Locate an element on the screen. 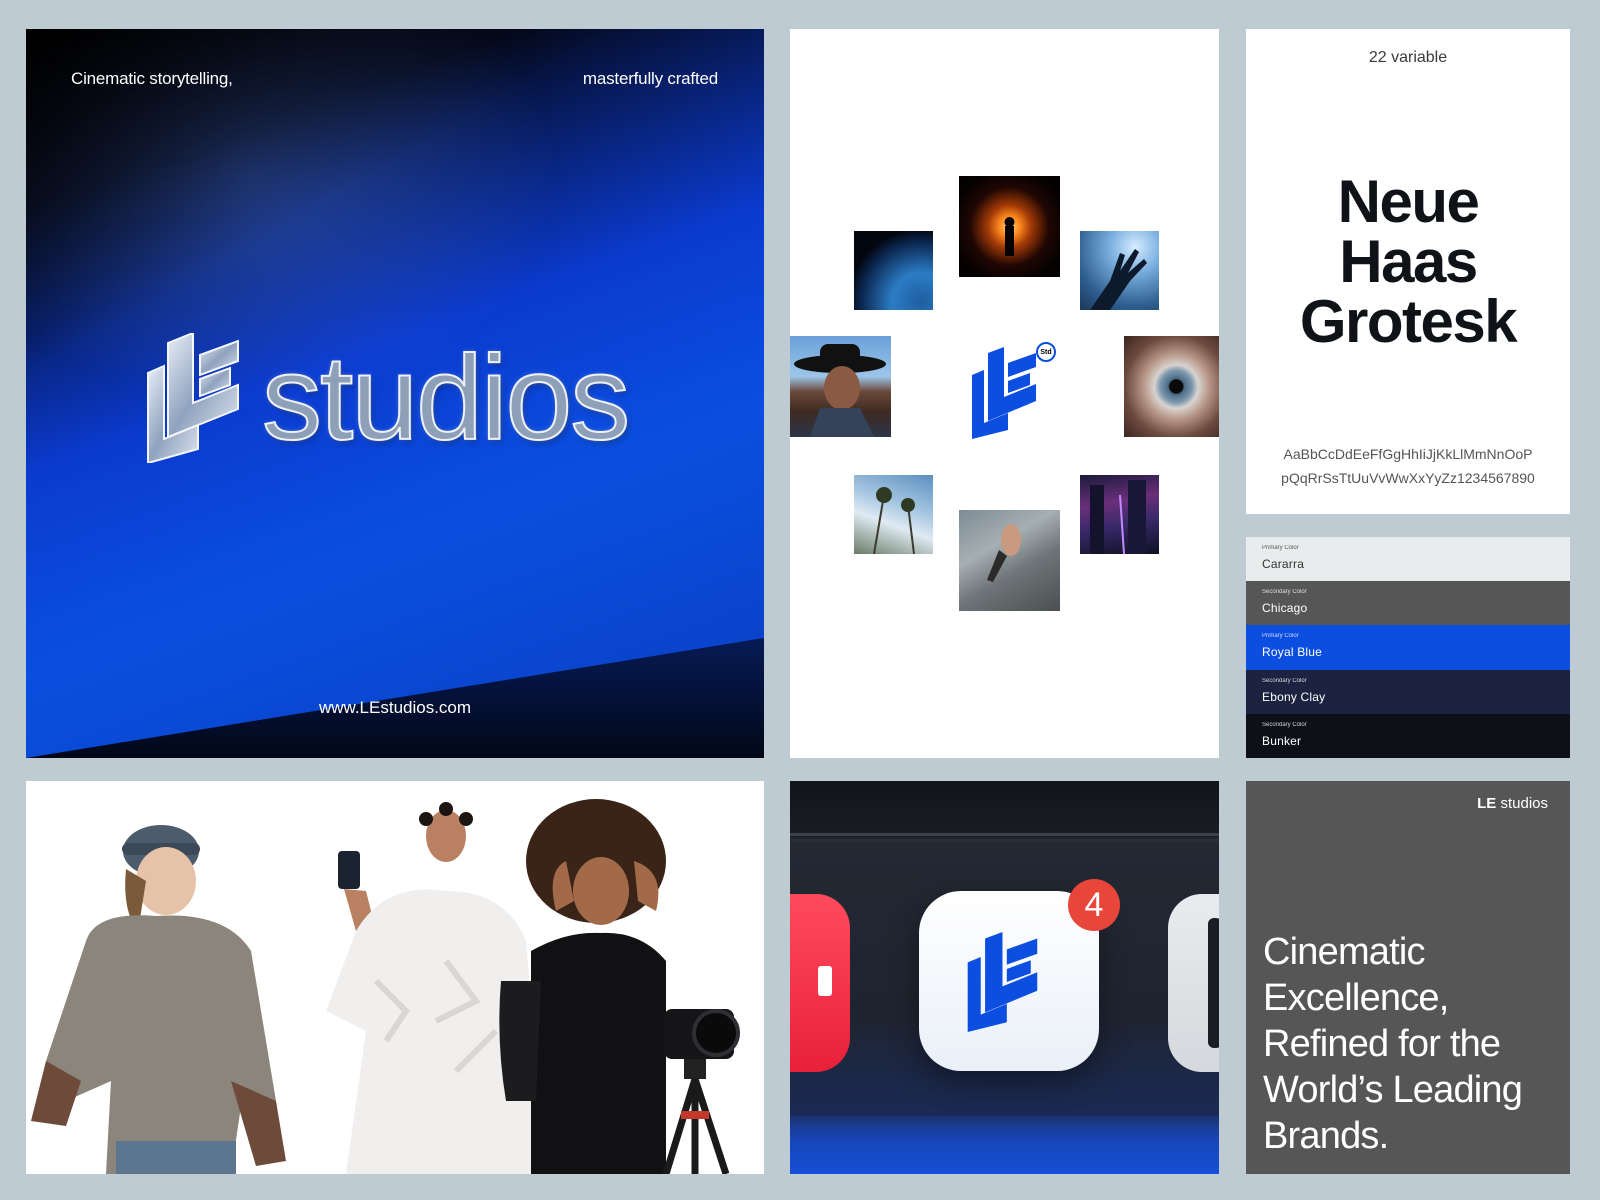 The width and height of the screenshot is (1600, 1200). swatch-name: Cararra is located at coordinates (1283, 564).